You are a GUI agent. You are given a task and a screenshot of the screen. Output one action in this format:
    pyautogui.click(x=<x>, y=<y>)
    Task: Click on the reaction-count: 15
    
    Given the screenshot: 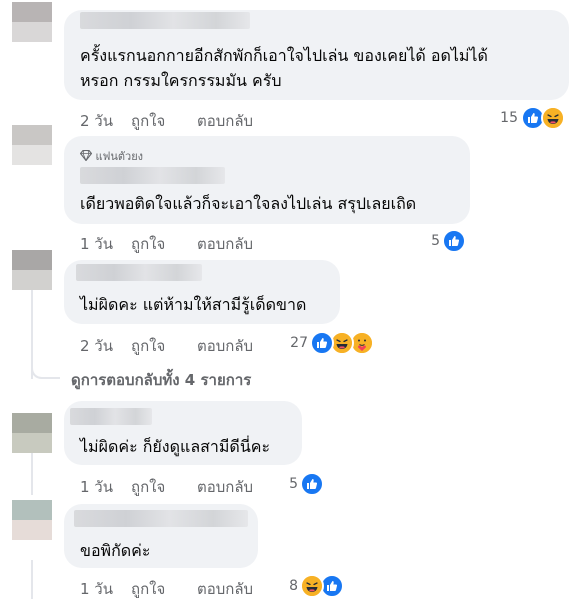 What is the action you would take?
    pyautogui.click(x=504, y=118)
    